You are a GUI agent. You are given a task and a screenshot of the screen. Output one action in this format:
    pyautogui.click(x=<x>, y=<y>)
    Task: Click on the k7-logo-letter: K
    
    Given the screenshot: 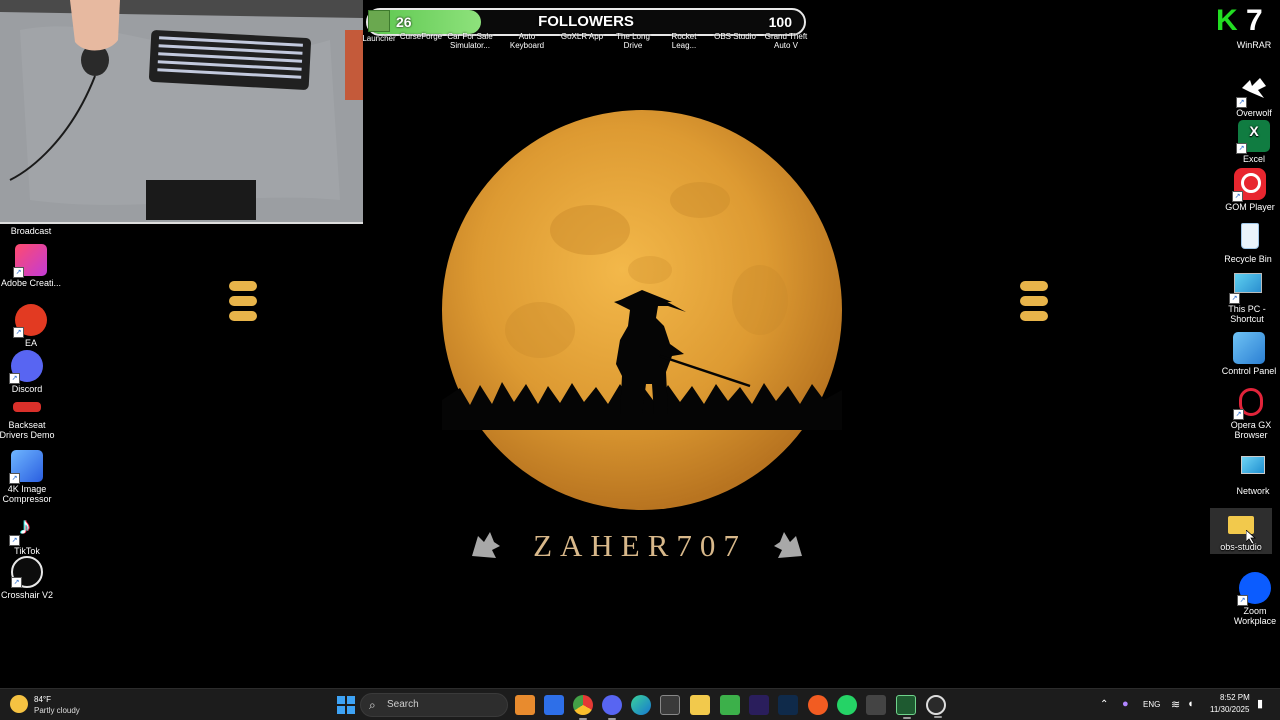 What is the action you would take?
    pyautogui.click(x=1227, y=20)
    